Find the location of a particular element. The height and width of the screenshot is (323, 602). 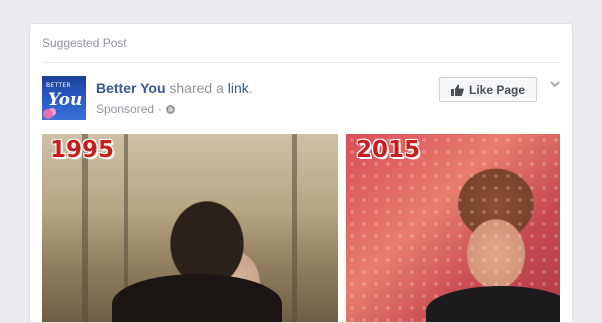

action-text: shared a is located at coordinates (196, 88).